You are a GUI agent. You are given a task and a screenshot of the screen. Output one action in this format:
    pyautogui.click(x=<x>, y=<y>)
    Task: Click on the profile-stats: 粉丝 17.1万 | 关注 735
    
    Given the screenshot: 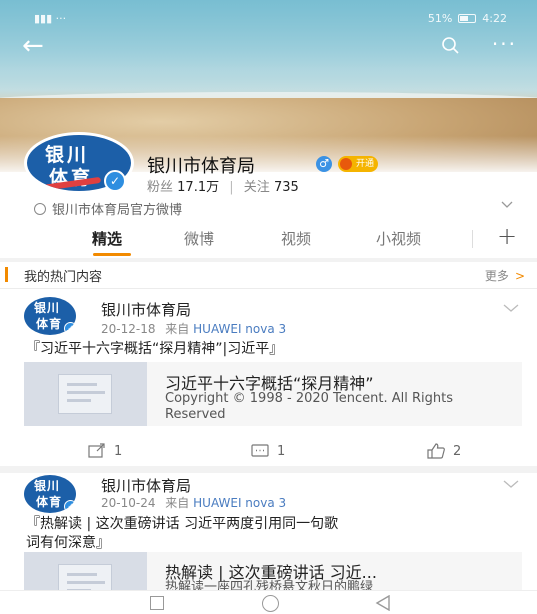 What is the action you would take?
    pyautogui.click(x=223, y=185)
    